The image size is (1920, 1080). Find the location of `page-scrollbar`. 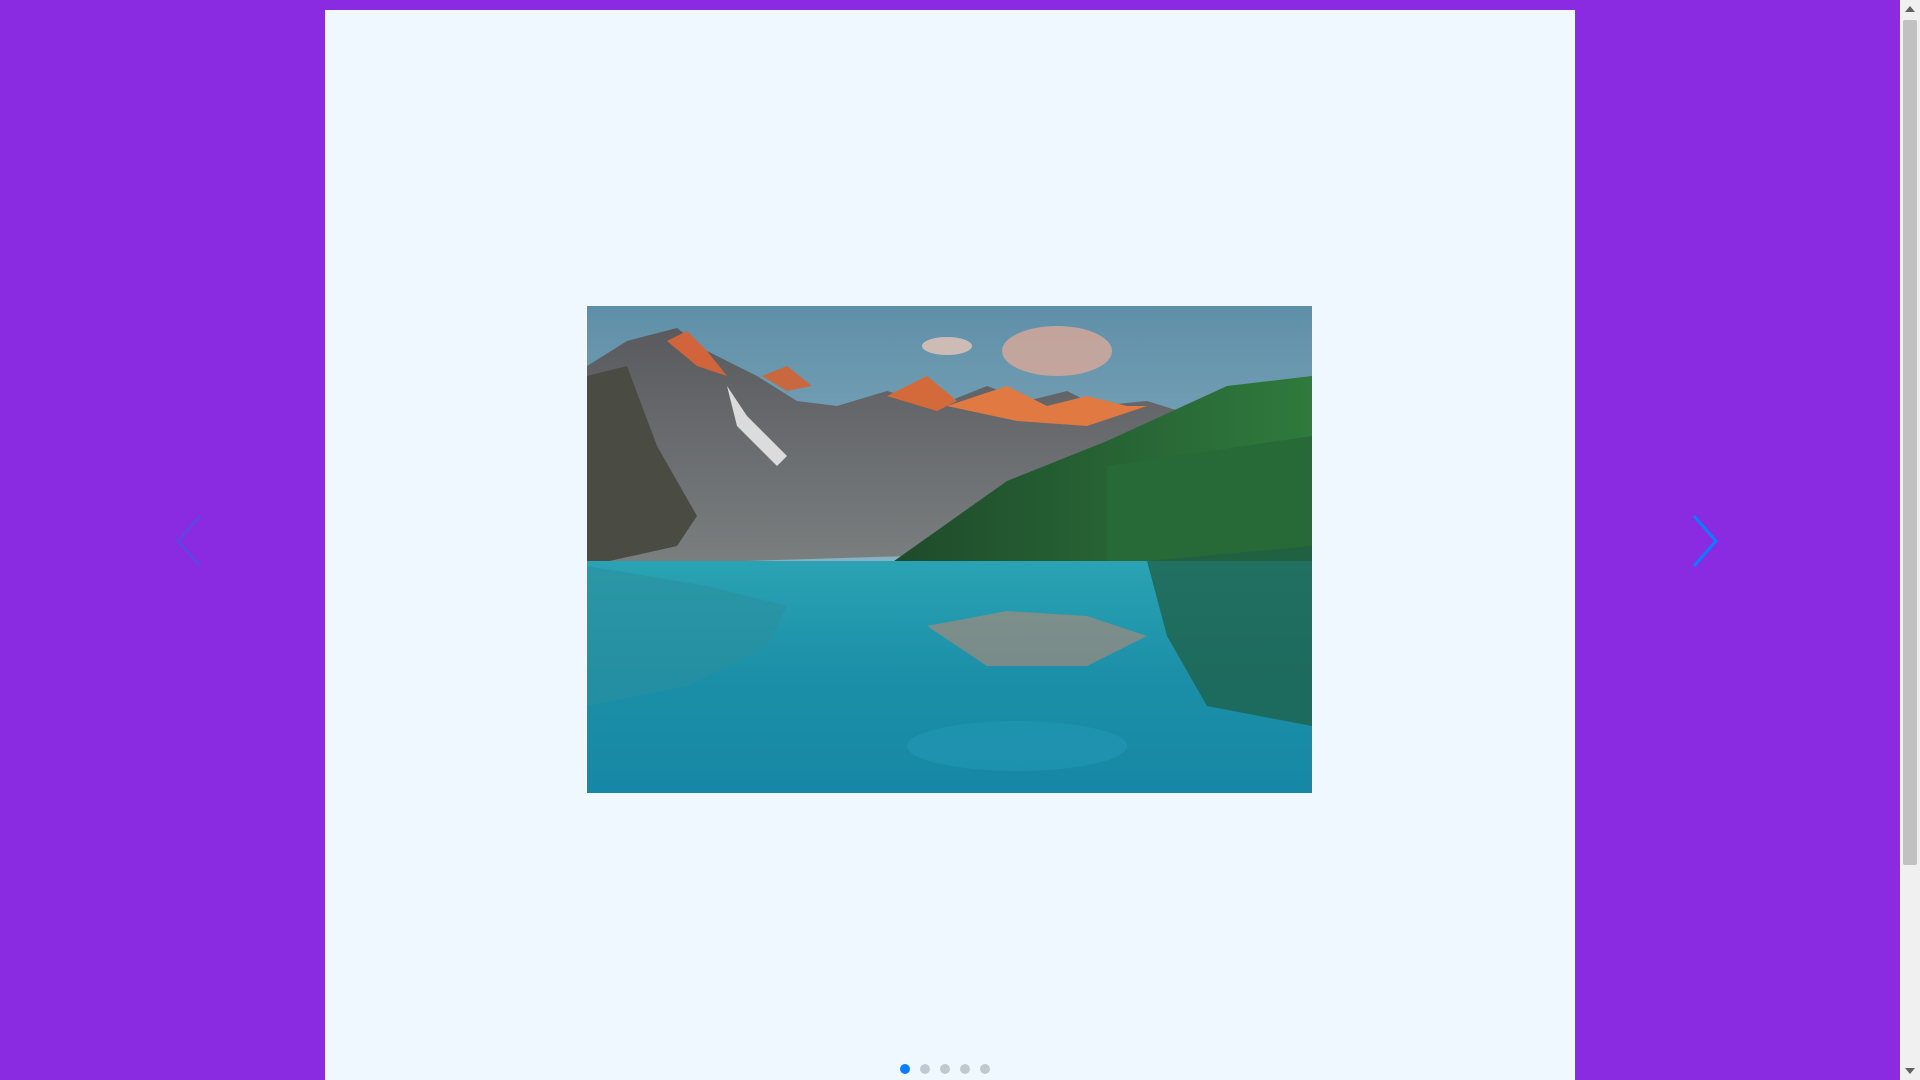

page-scrollbar is located at coordinates (1910, 540).